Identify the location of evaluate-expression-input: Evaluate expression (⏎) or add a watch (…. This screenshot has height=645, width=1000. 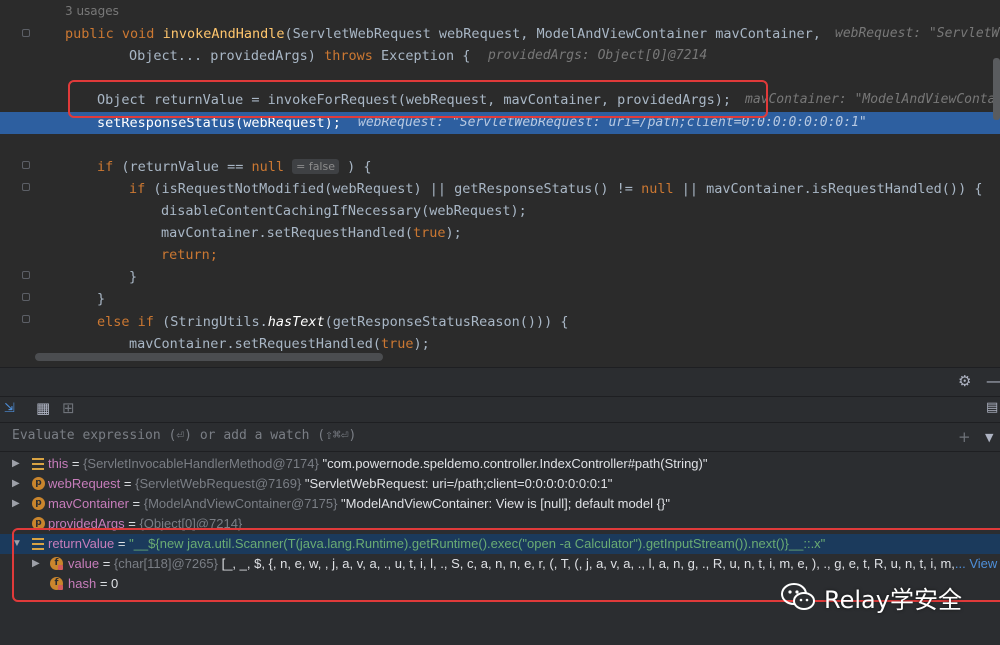
(462, 437).